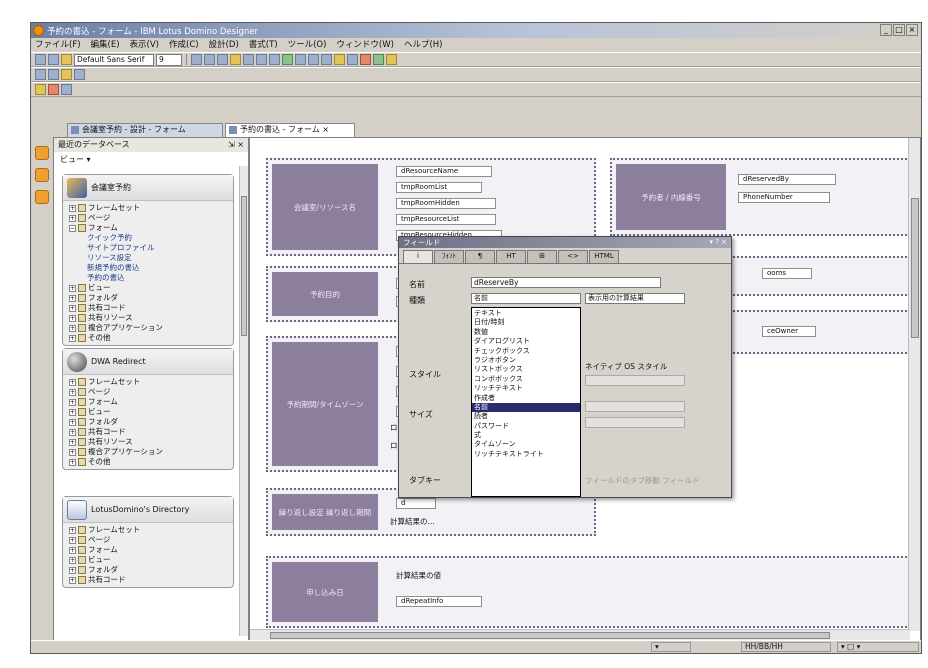 Image resolution: width=928 pixels, height=668 pixels. Describe the element at coordinates (40, 89) in the screenshot. I see `bookmark-icon` at that location.